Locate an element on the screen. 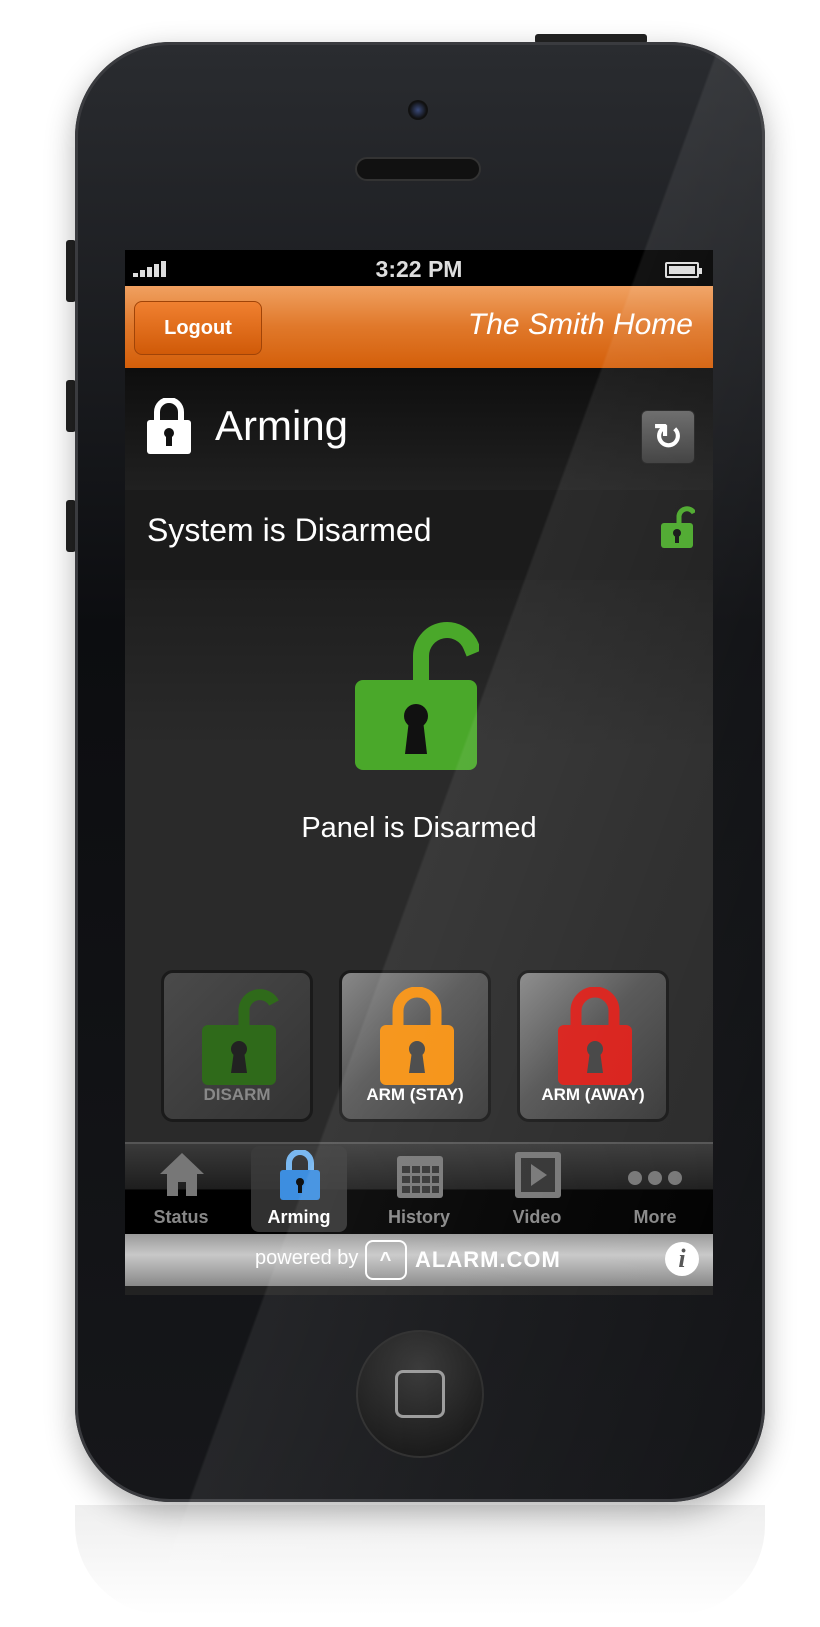 The height and width of the screenshot is (1627, 820). disarm-button: DISARM is located at coordinates (237, 1046).